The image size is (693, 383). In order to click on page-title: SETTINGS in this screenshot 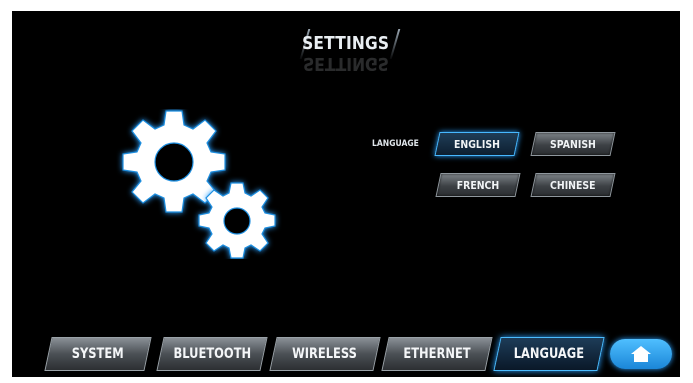, I will do `click(346, 43)`.